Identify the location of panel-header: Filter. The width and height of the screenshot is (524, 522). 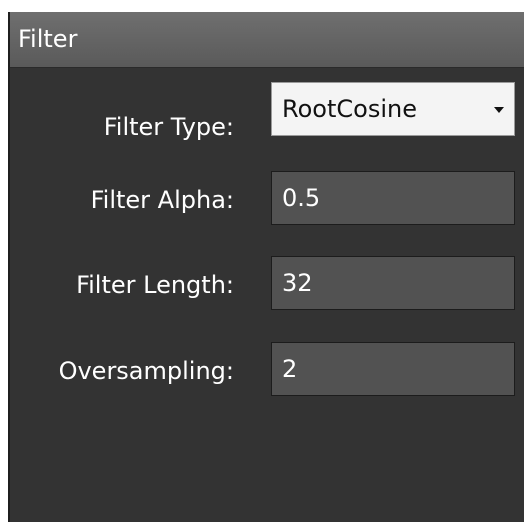
(267, 40).